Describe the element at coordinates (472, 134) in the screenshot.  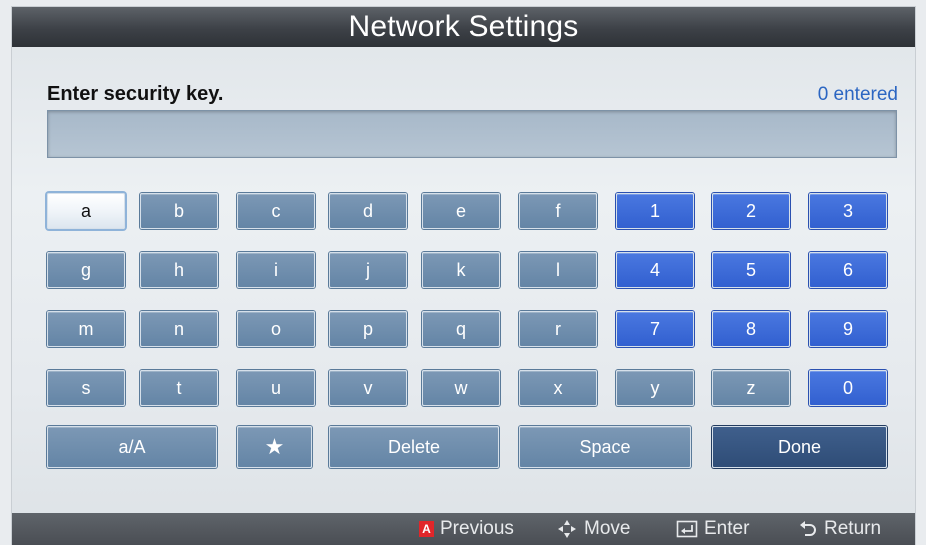
I see `security-key-input` at that location.